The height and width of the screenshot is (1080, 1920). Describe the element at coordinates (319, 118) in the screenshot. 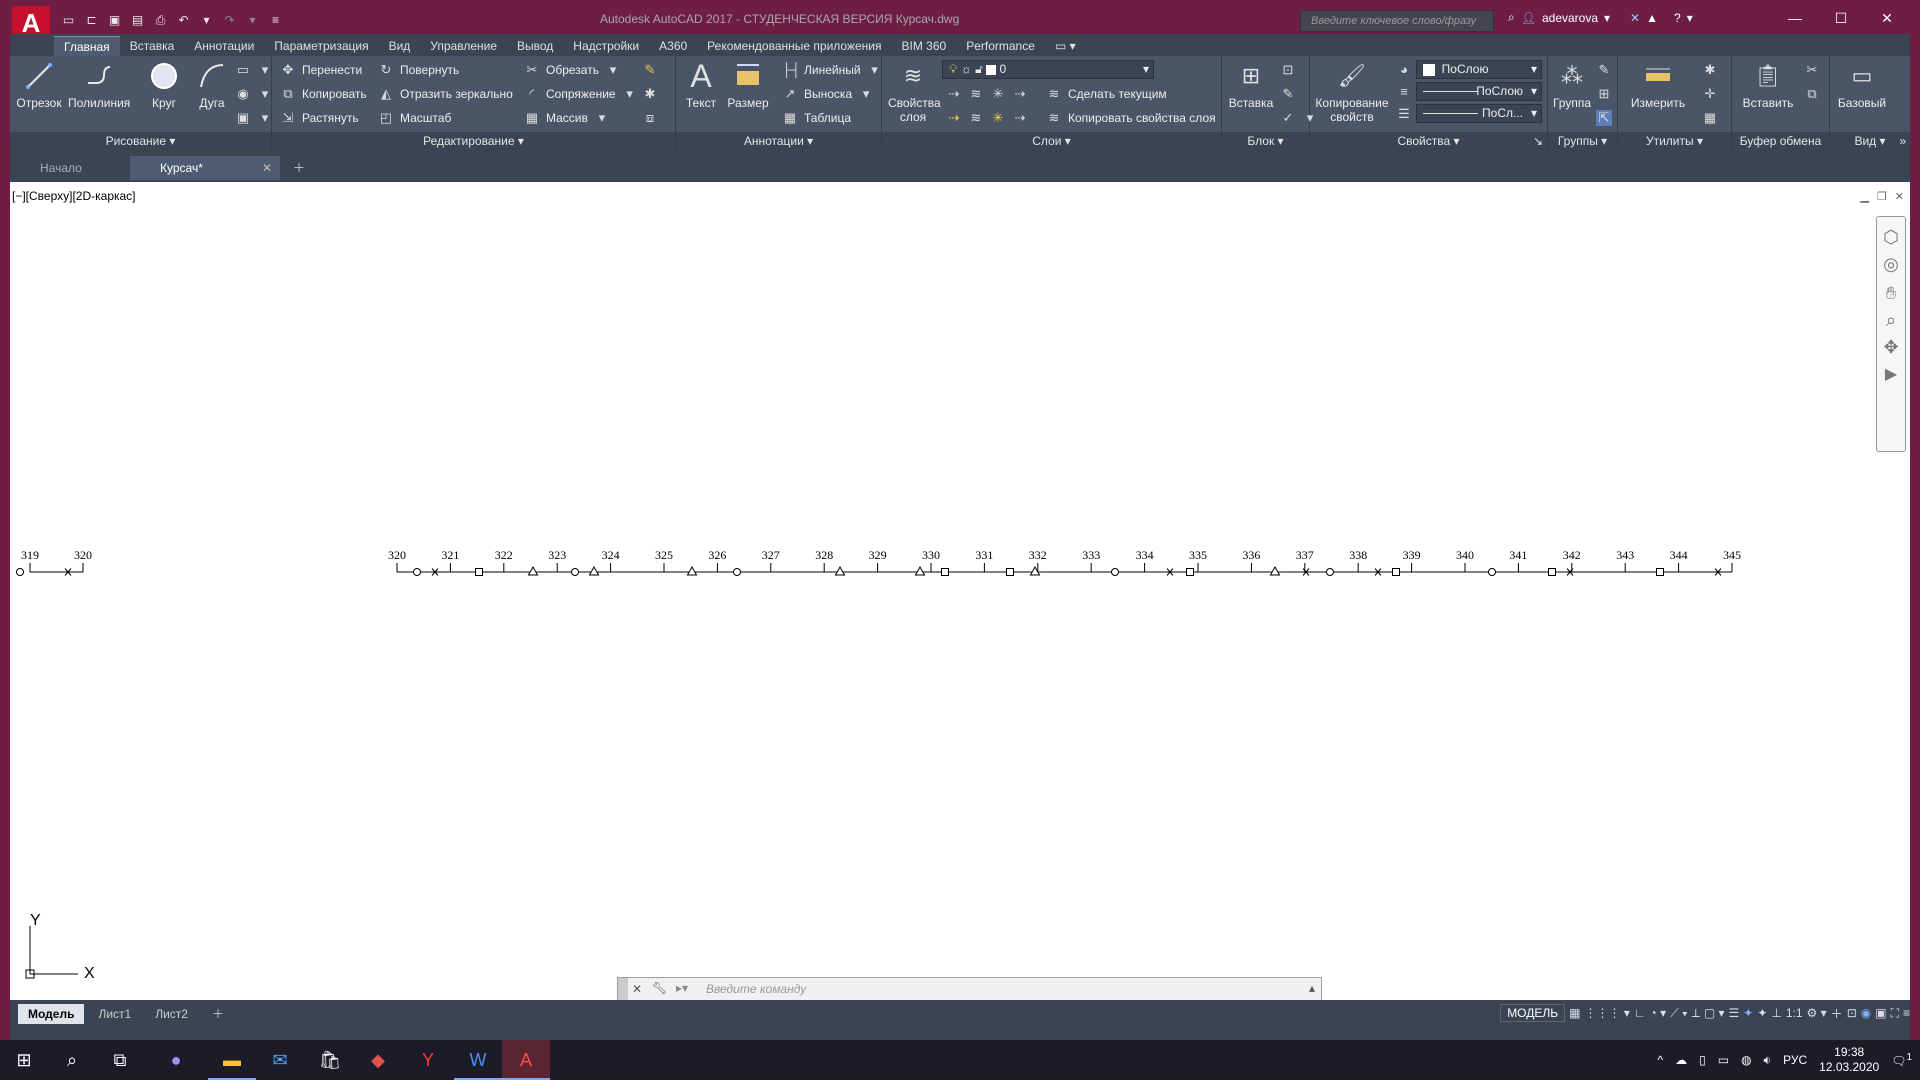

I see `stretch-button: ⇲ Растянуть` at that location.